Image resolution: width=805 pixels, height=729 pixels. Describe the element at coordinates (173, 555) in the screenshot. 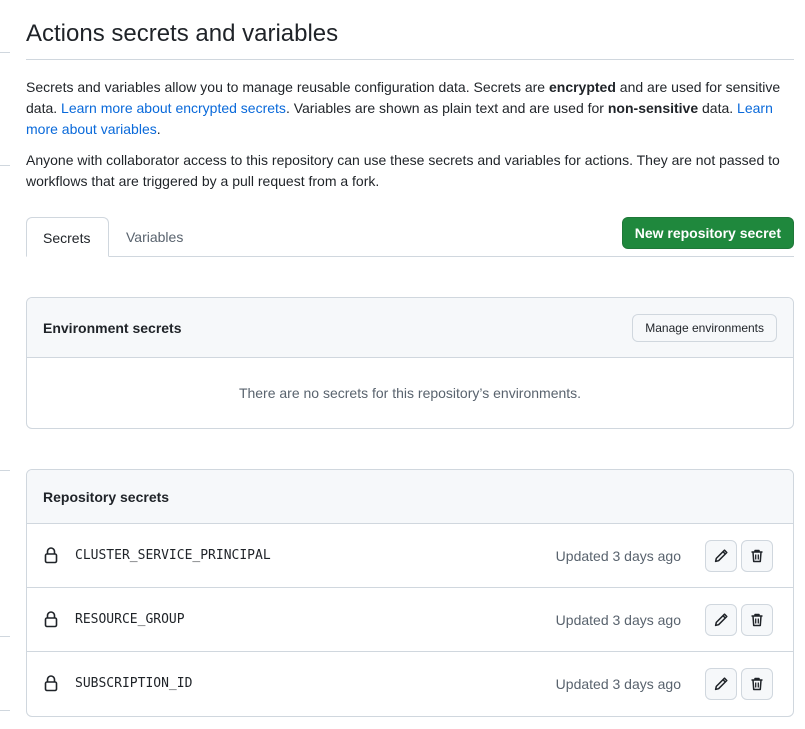

I see `secret-name: CLUSTER_SERVICE_PRINCIPAL` at that location.